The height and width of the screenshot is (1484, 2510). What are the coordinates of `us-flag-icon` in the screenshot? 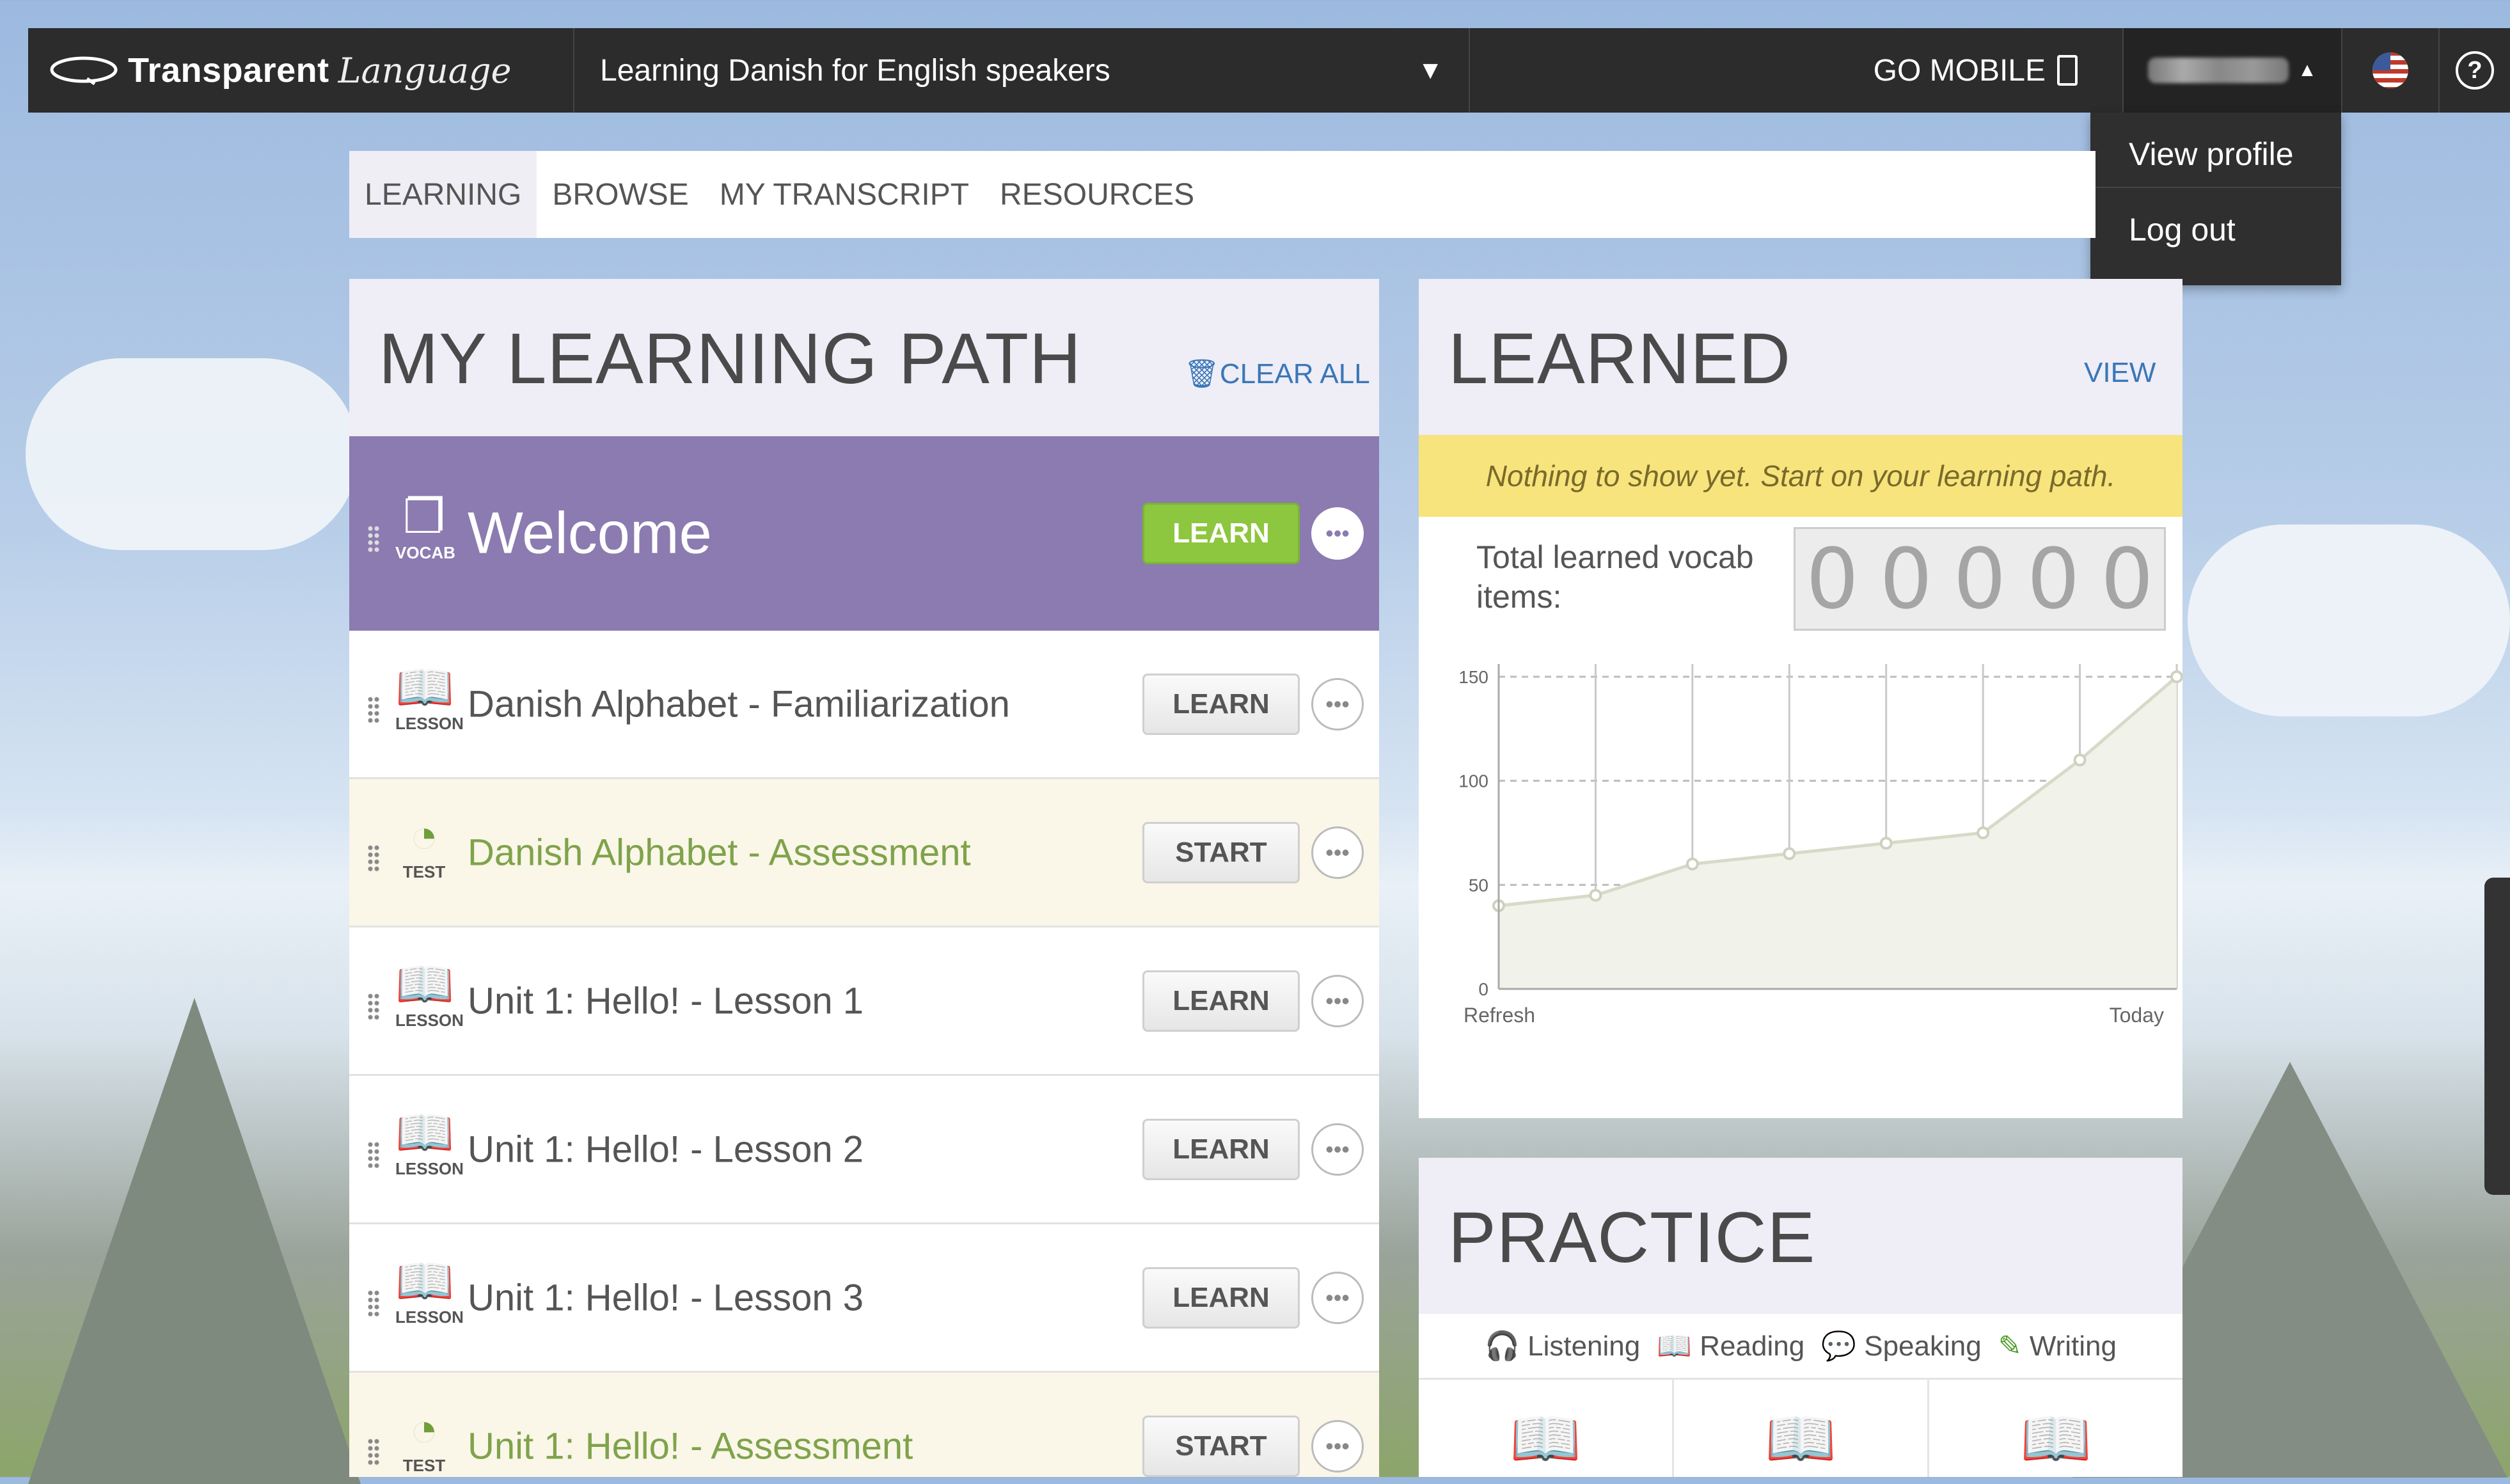 It's located at (2390, 70).